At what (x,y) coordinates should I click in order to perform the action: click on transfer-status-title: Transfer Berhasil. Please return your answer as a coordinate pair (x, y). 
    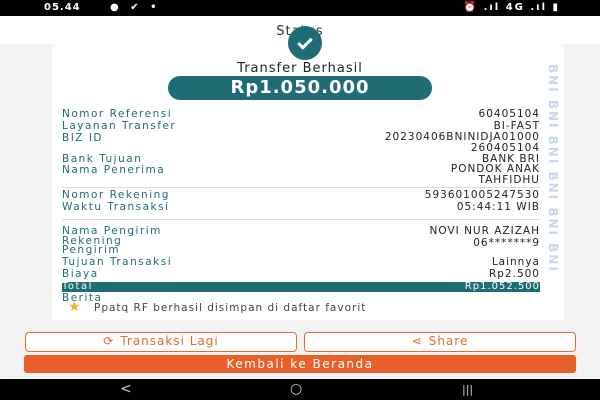
    Looking at the image, I should click on (300, 68).